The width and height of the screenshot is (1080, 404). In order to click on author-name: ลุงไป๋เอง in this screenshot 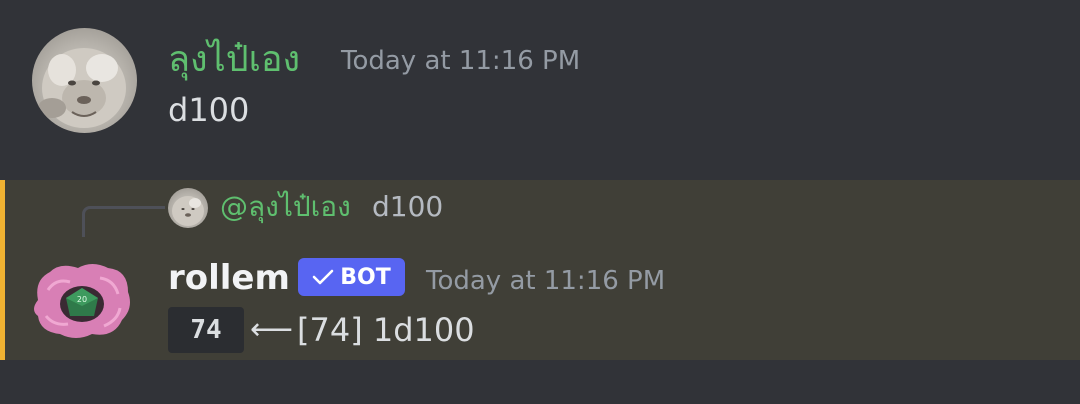, I will do `click(234, 60)`.